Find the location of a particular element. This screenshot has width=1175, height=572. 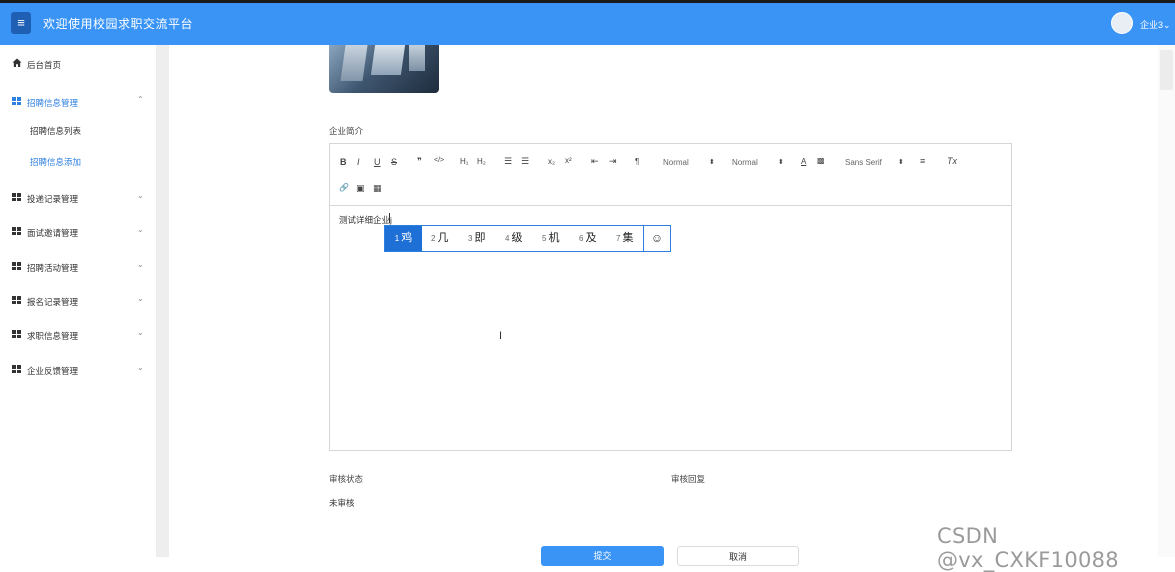

background-color-button: ▩ is located at coordinates (821, 160).